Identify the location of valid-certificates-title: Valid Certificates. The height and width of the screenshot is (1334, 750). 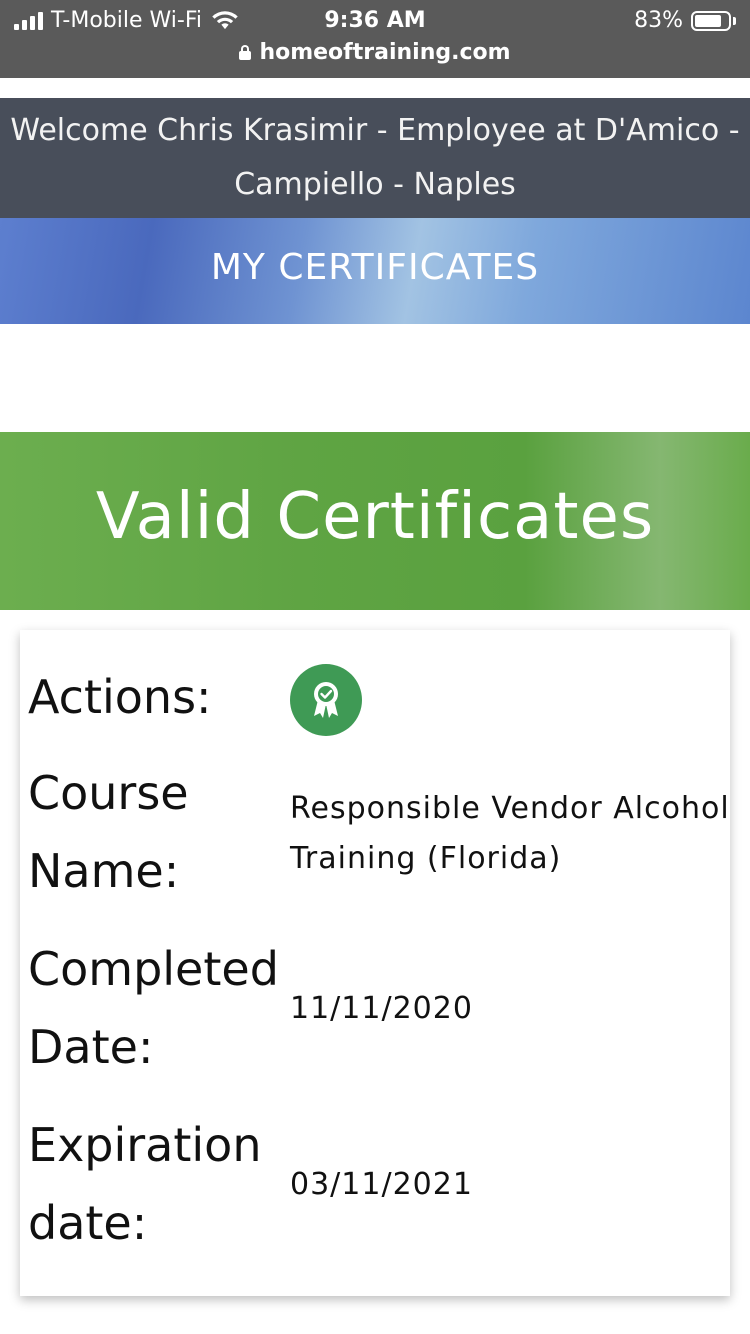
(375, 521).